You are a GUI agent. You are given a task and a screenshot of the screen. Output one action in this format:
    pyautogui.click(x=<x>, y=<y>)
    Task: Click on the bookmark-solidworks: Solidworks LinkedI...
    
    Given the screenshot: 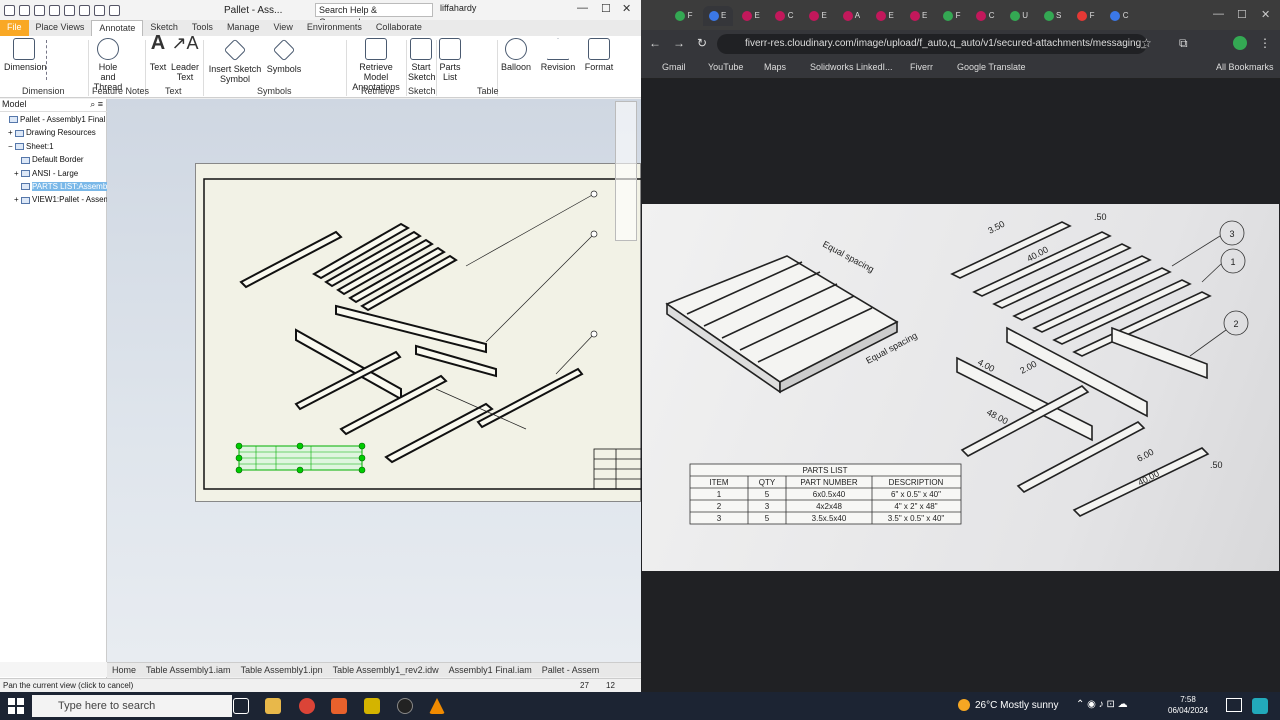 What is the action you would take?
    pyautogui.click(x=845, y=67)
    